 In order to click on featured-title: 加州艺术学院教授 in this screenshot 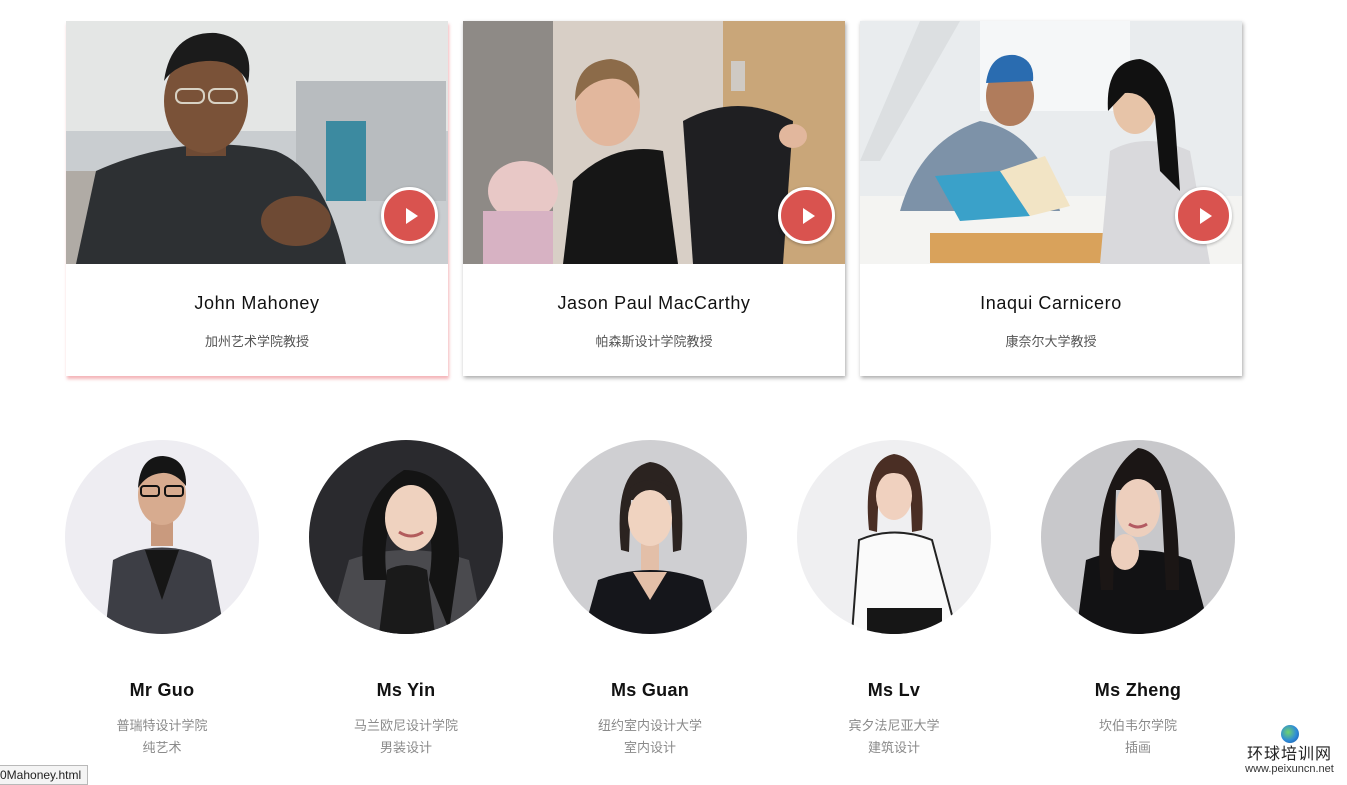, I will do `click(256, 342)`.